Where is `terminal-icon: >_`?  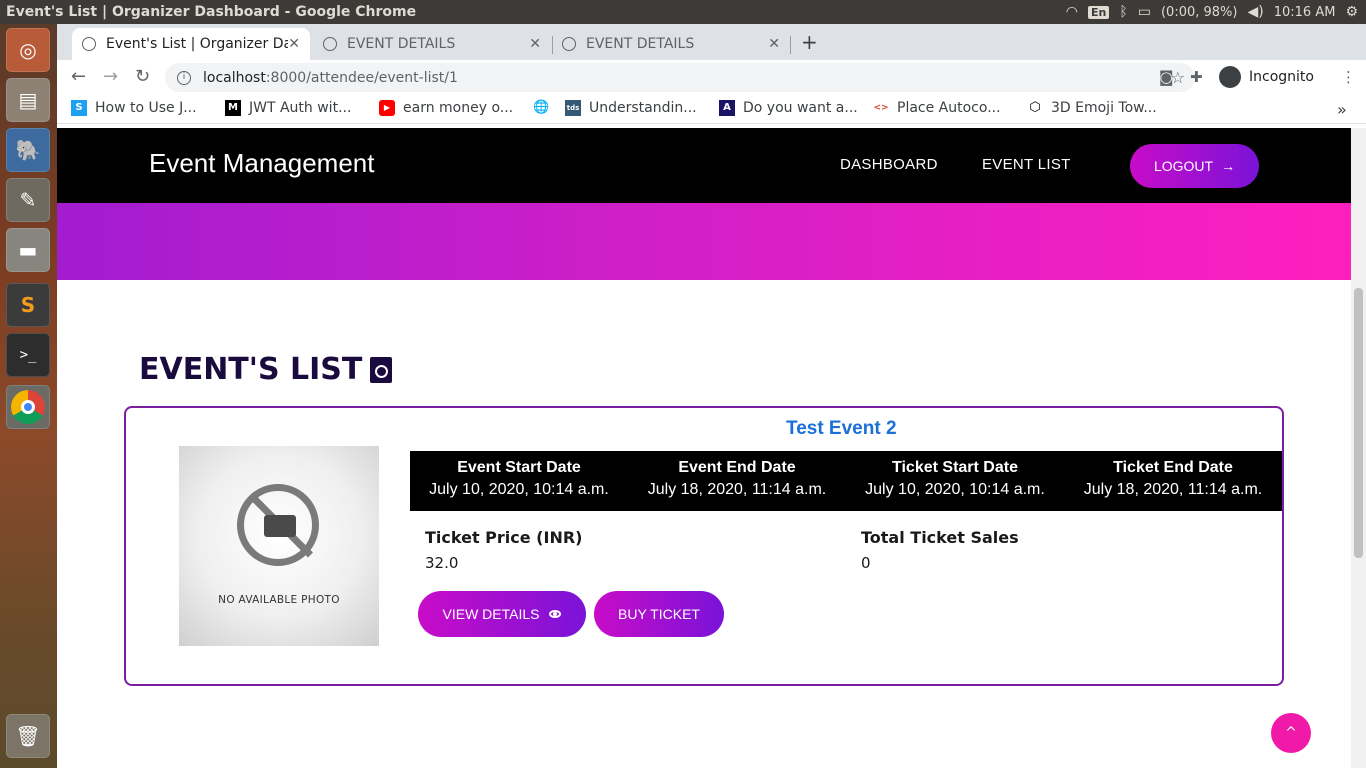
terminal-icon: >_ is located at coordinates (28, 355).